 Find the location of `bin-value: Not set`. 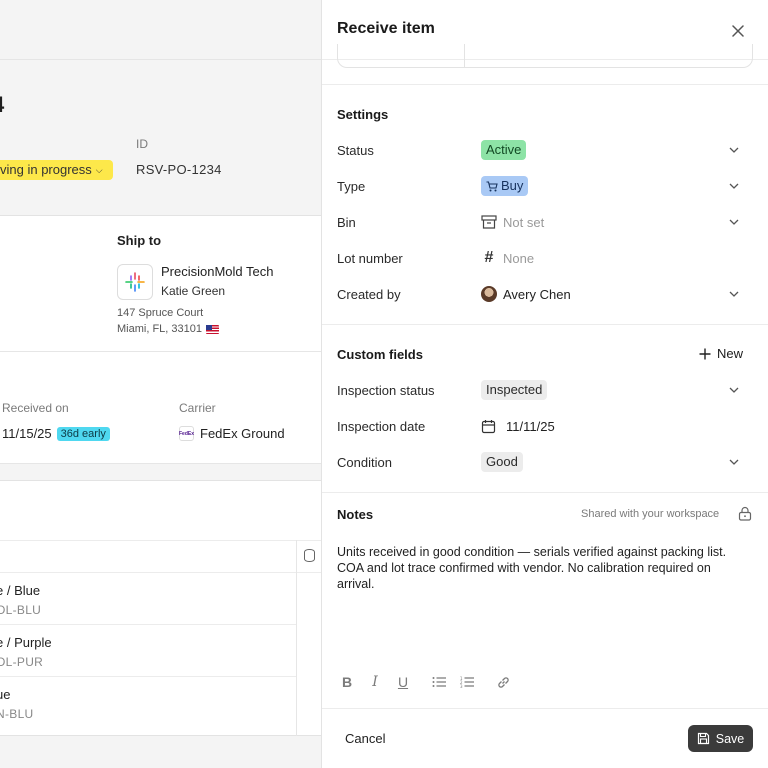

bin-value: Not set is located at coordinates (512, 222).